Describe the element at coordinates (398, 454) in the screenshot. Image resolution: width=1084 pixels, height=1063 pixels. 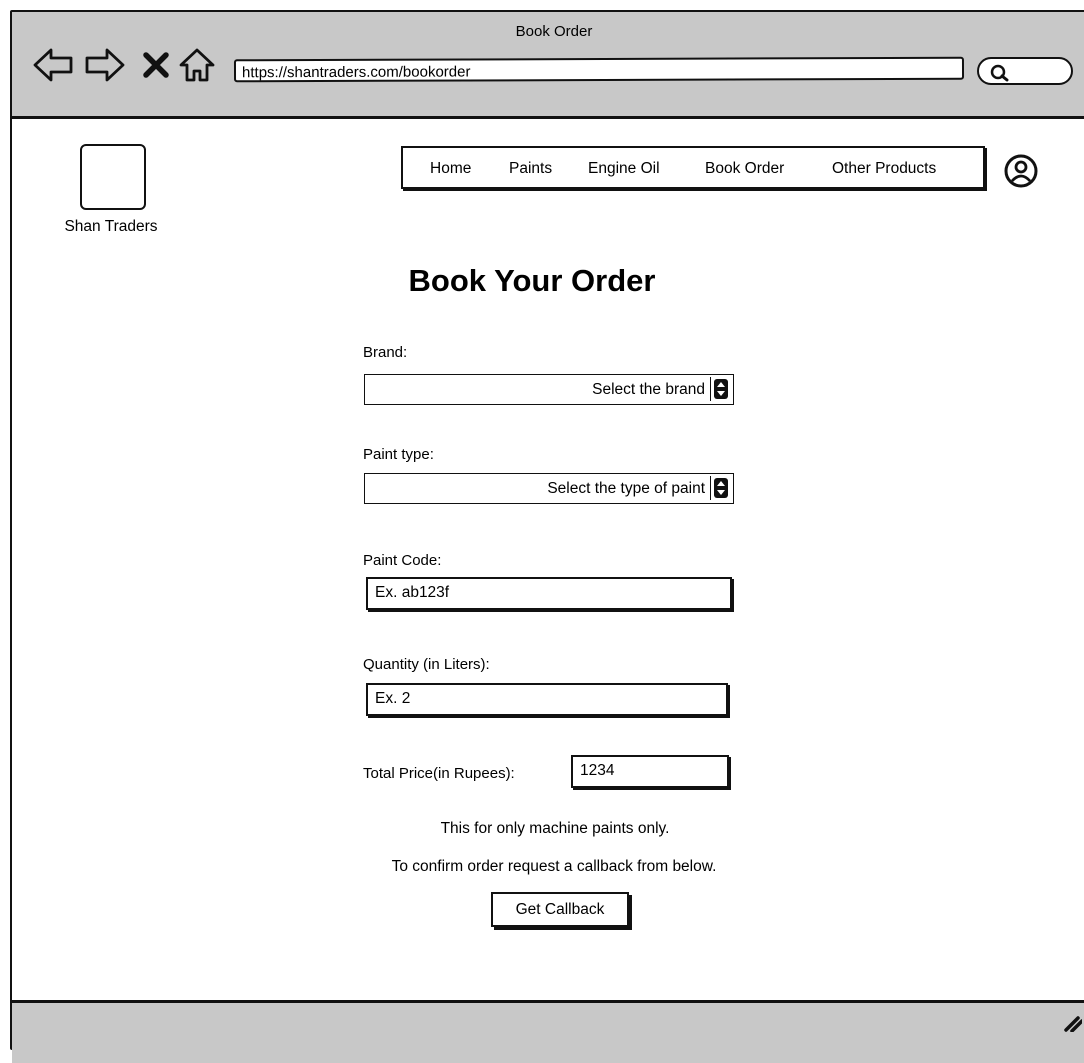
I see `paint-type-label: Paint type:` at that location.